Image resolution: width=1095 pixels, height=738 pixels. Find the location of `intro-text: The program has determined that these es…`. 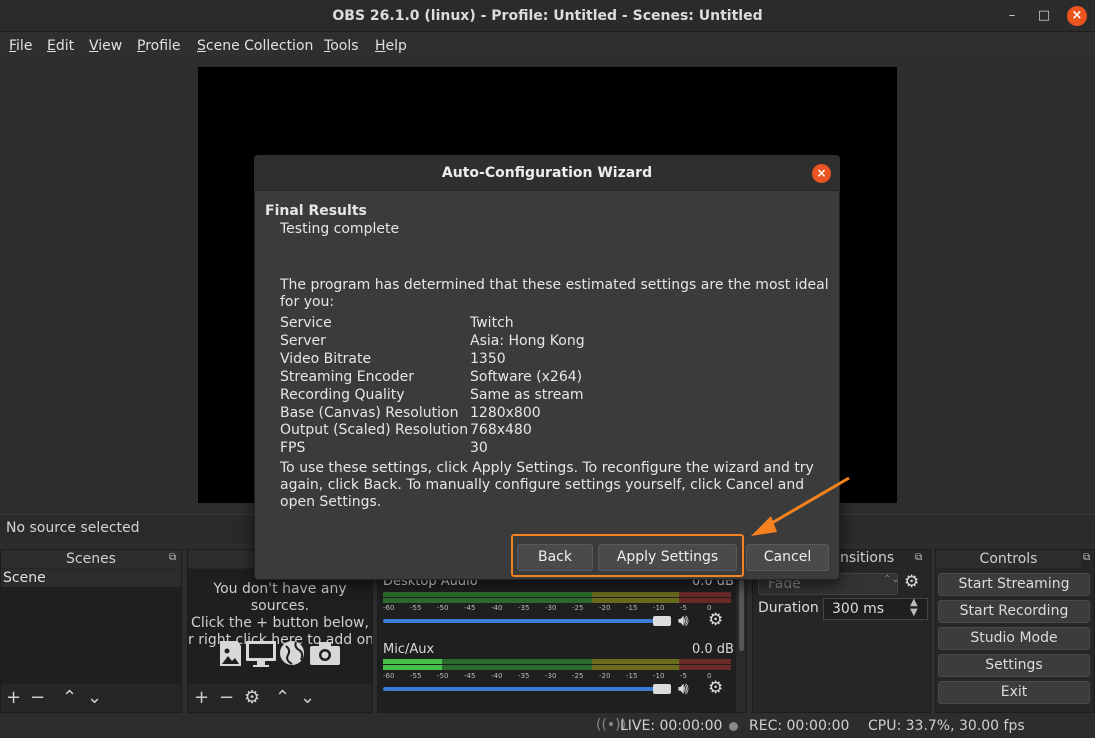

intro-text: The program has determined that these es… is located at coordinates (554, 285).